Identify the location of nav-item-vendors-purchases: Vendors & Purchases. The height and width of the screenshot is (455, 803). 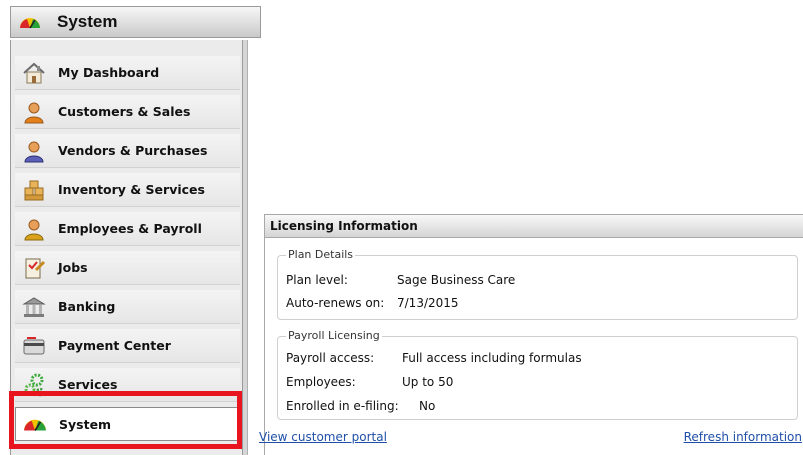
(127, 151).